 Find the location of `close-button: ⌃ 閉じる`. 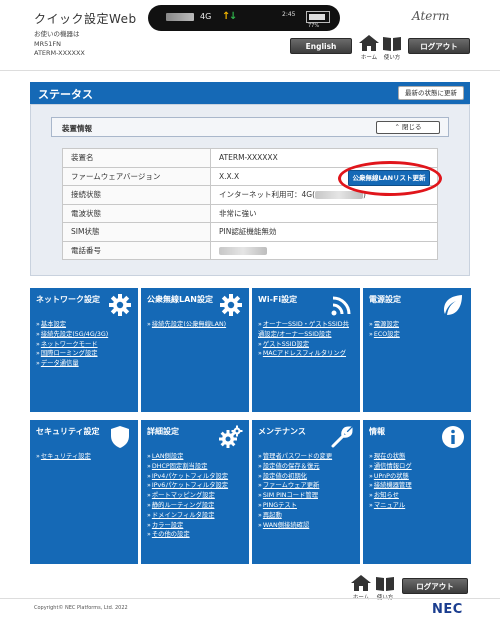

close-button: ⌃ 閉じる is located at coordinates (408, 127).